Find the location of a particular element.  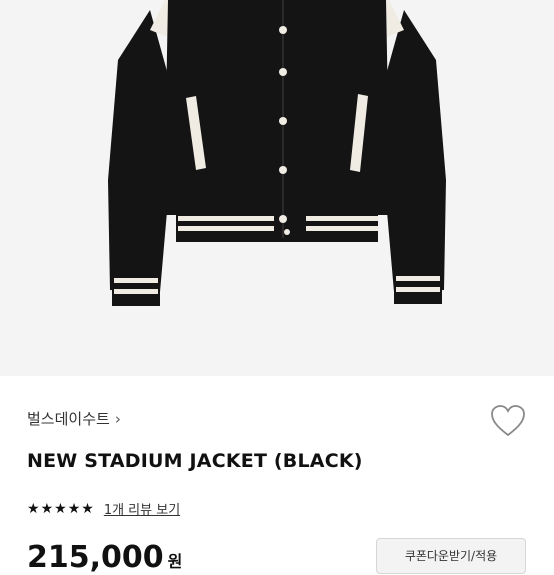

price-unit: 원 is located at coordinates (175, 561).